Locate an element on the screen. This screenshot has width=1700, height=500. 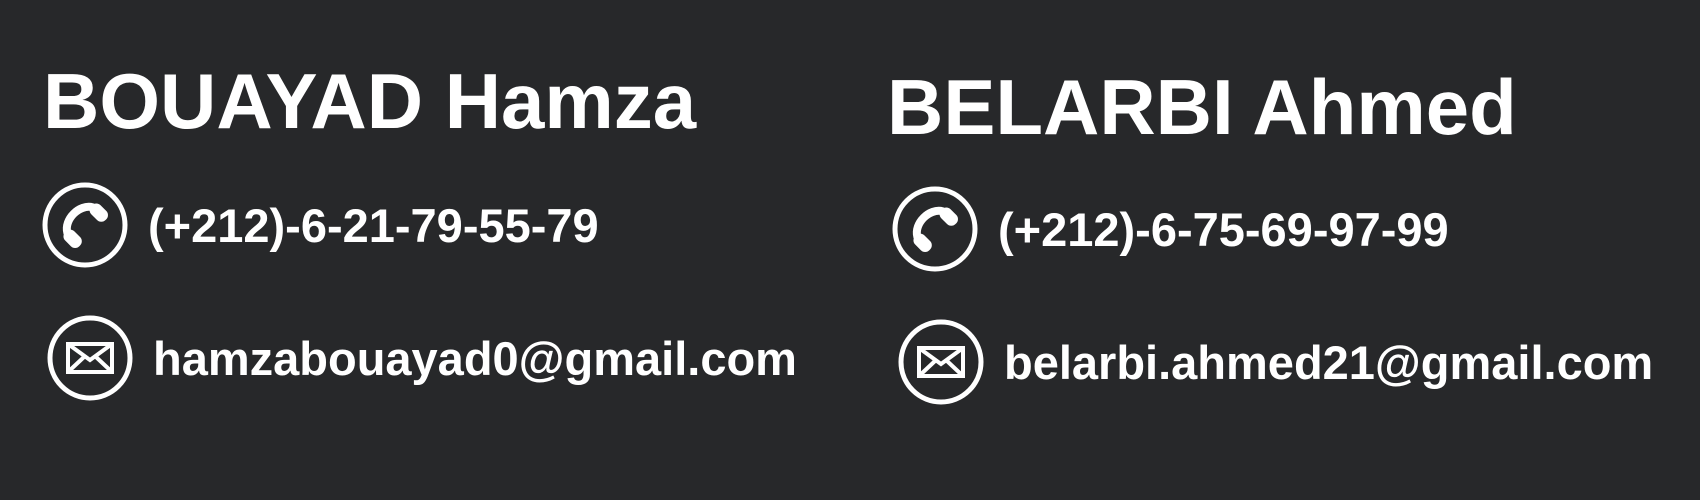
contact-name: BOUAYAD Hamza is located at coordinates (370, 101).